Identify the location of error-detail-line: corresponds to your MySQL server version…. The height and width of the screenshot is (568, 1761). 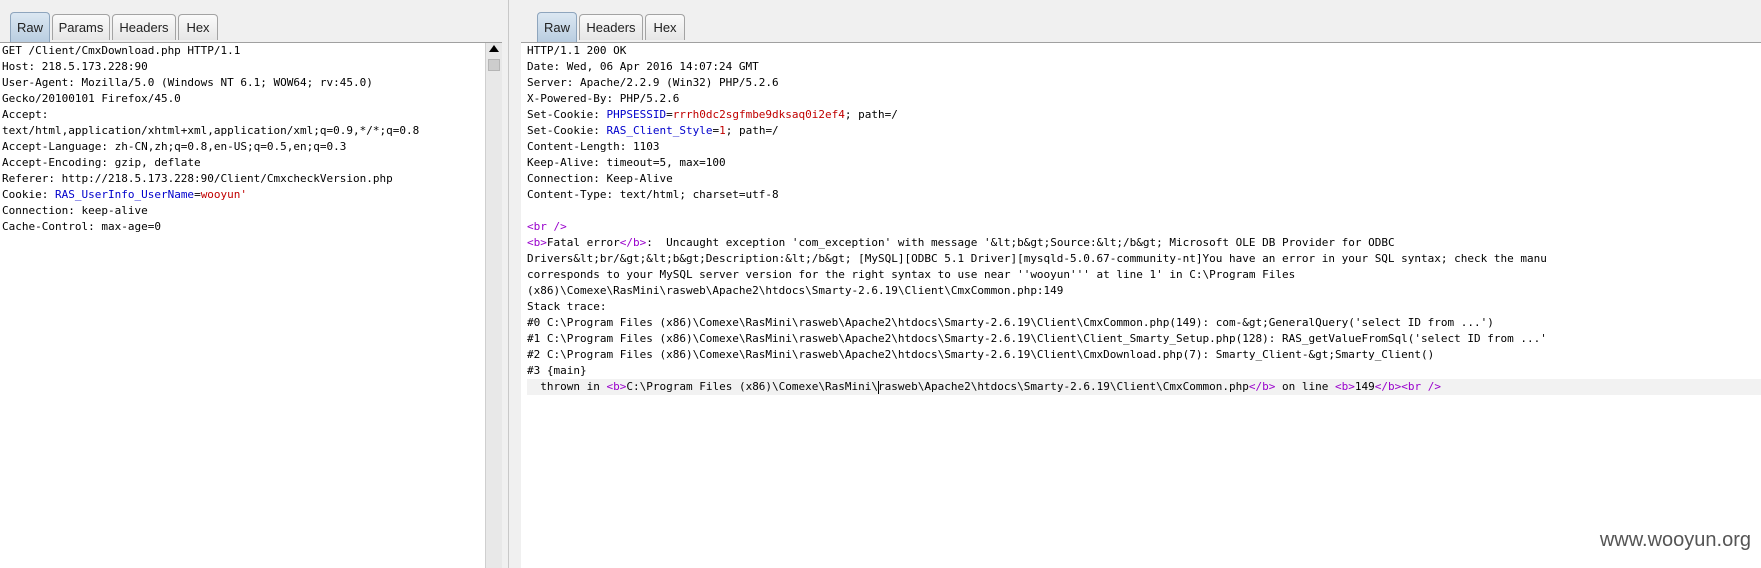
(911, 274).